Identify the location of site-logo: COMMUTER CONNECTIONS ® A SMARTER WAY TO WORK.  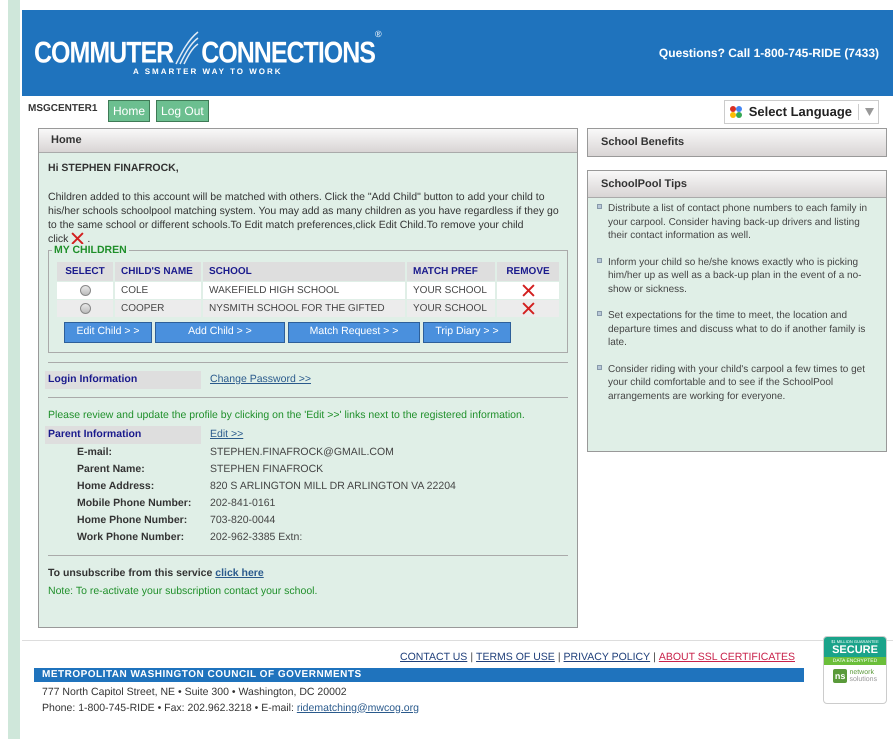
(207, 53).